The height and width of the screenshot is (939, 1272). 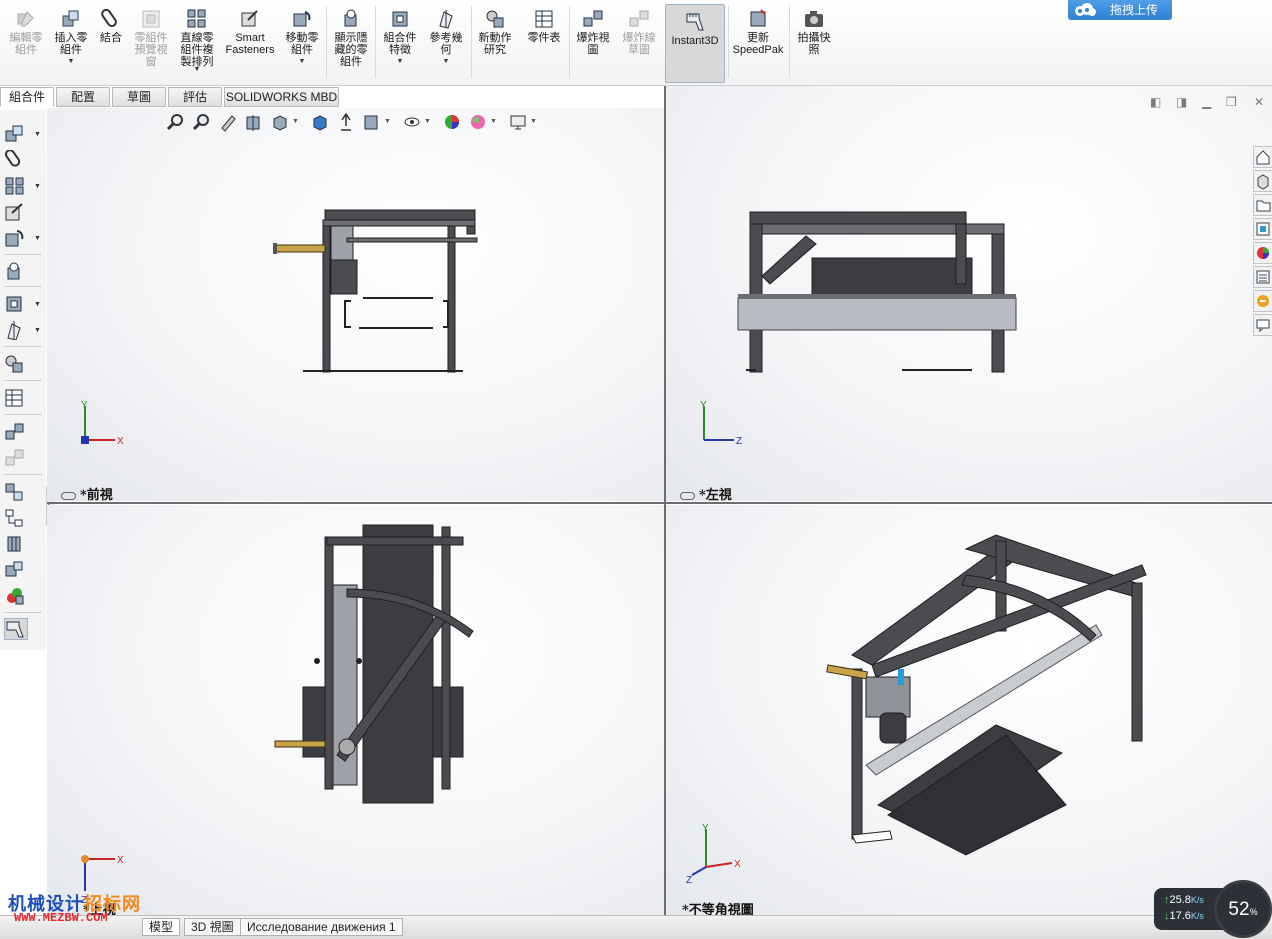 What do you see at coordinates (639, 46) in the screenshot?
I see `explode-line-sketch-button: 爆炸線 草圖` at bounding box center [639, 46].